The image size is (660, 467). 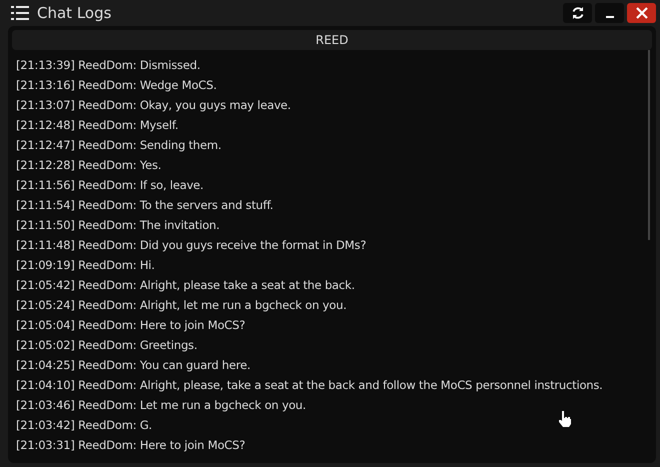 I want to click on chat-message: [21:13:16] ReedDom: Wedge MoCS., so click(x=116, y=85).